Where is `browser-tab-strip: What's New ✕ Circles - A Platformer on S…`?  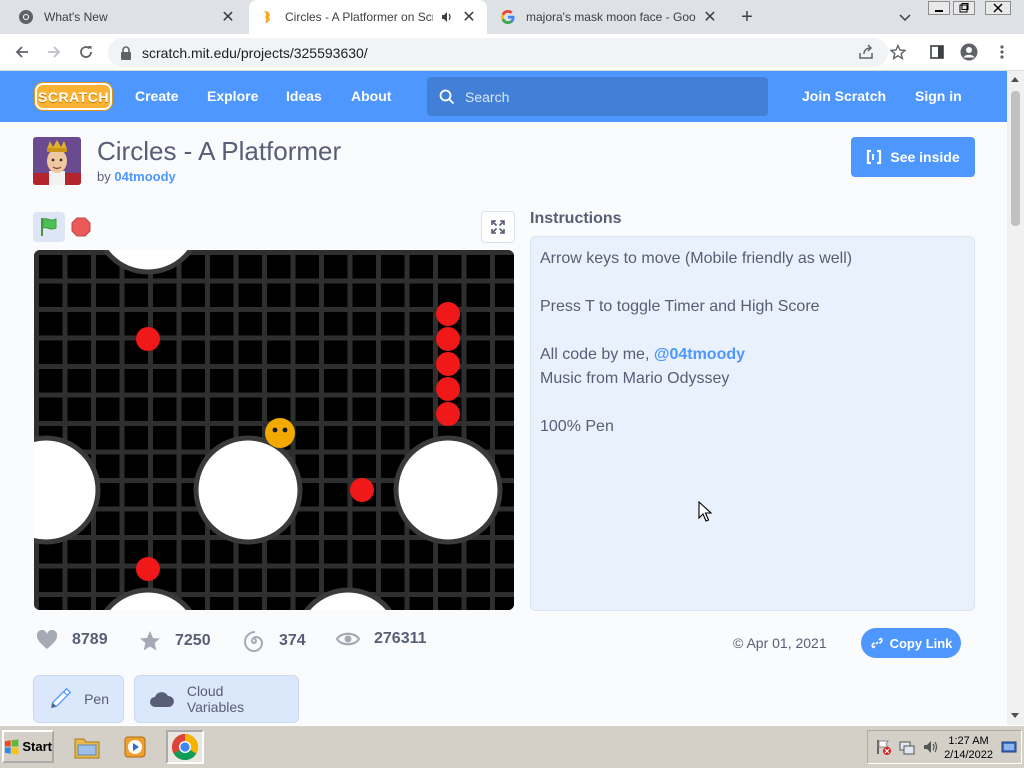 browser-tab-strip: What's New ✕ Circles - A Platformer on S… is located at coordinates (512, 17).